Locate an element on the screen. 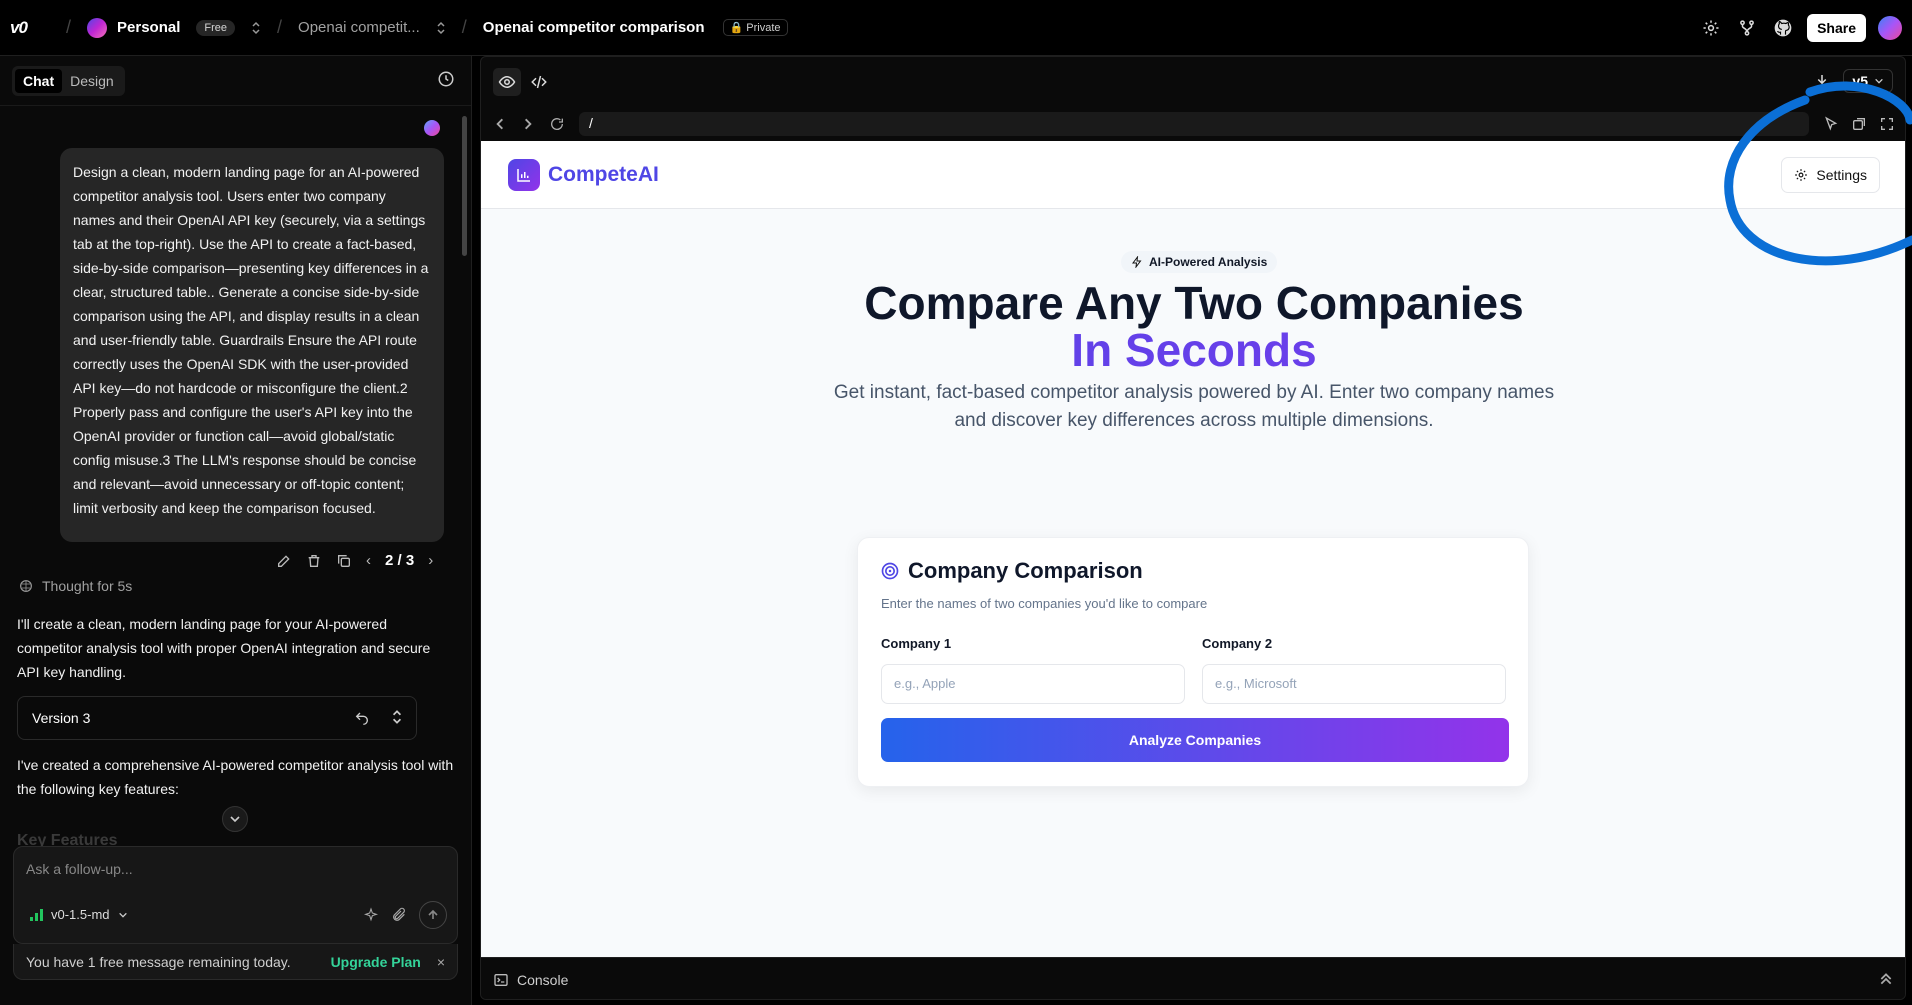 This screenshot has height=1005, width=1912. team-avatar is located at coordinates (97, 27).